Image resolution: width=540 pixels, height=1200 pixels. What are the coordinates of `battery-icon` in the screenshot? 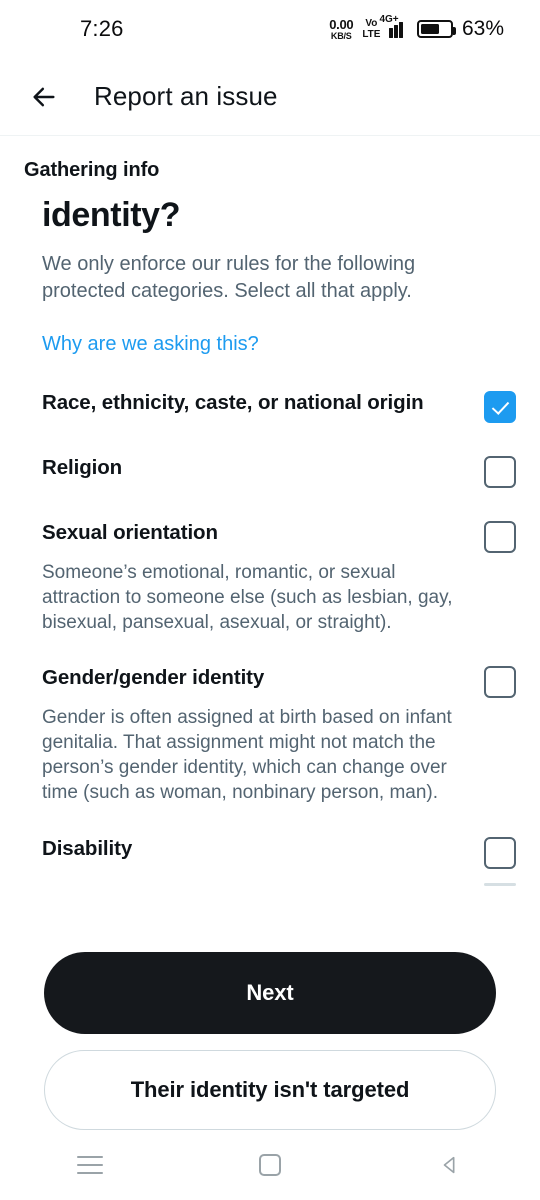 It's located at (436, 29).